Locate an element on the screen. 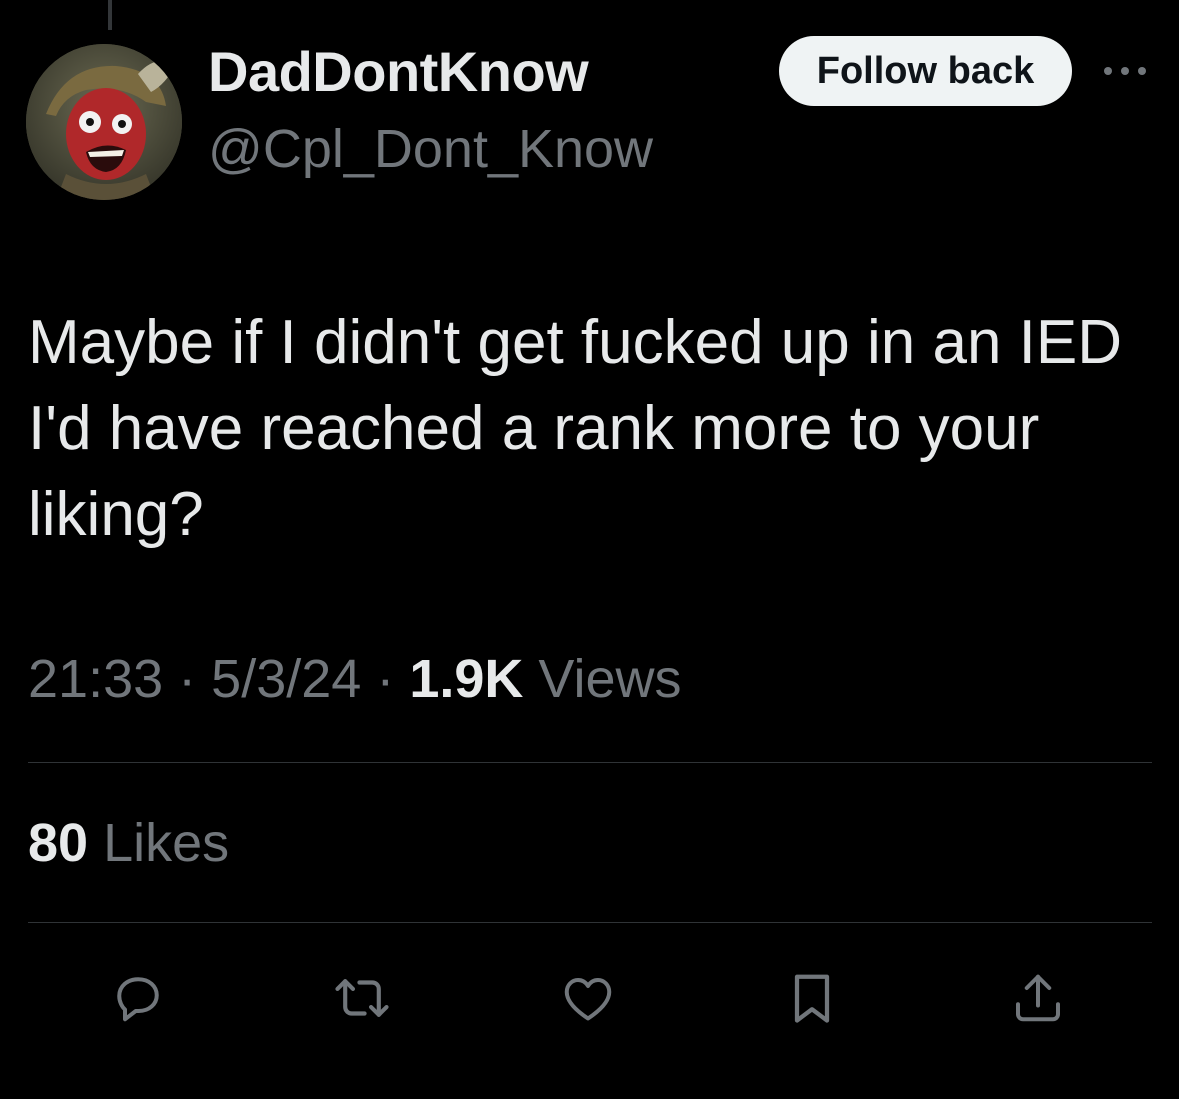 Image resolution: width=1179 pixels, height=1099 pixels. bookmark-button is located at coordinates (812, 998).